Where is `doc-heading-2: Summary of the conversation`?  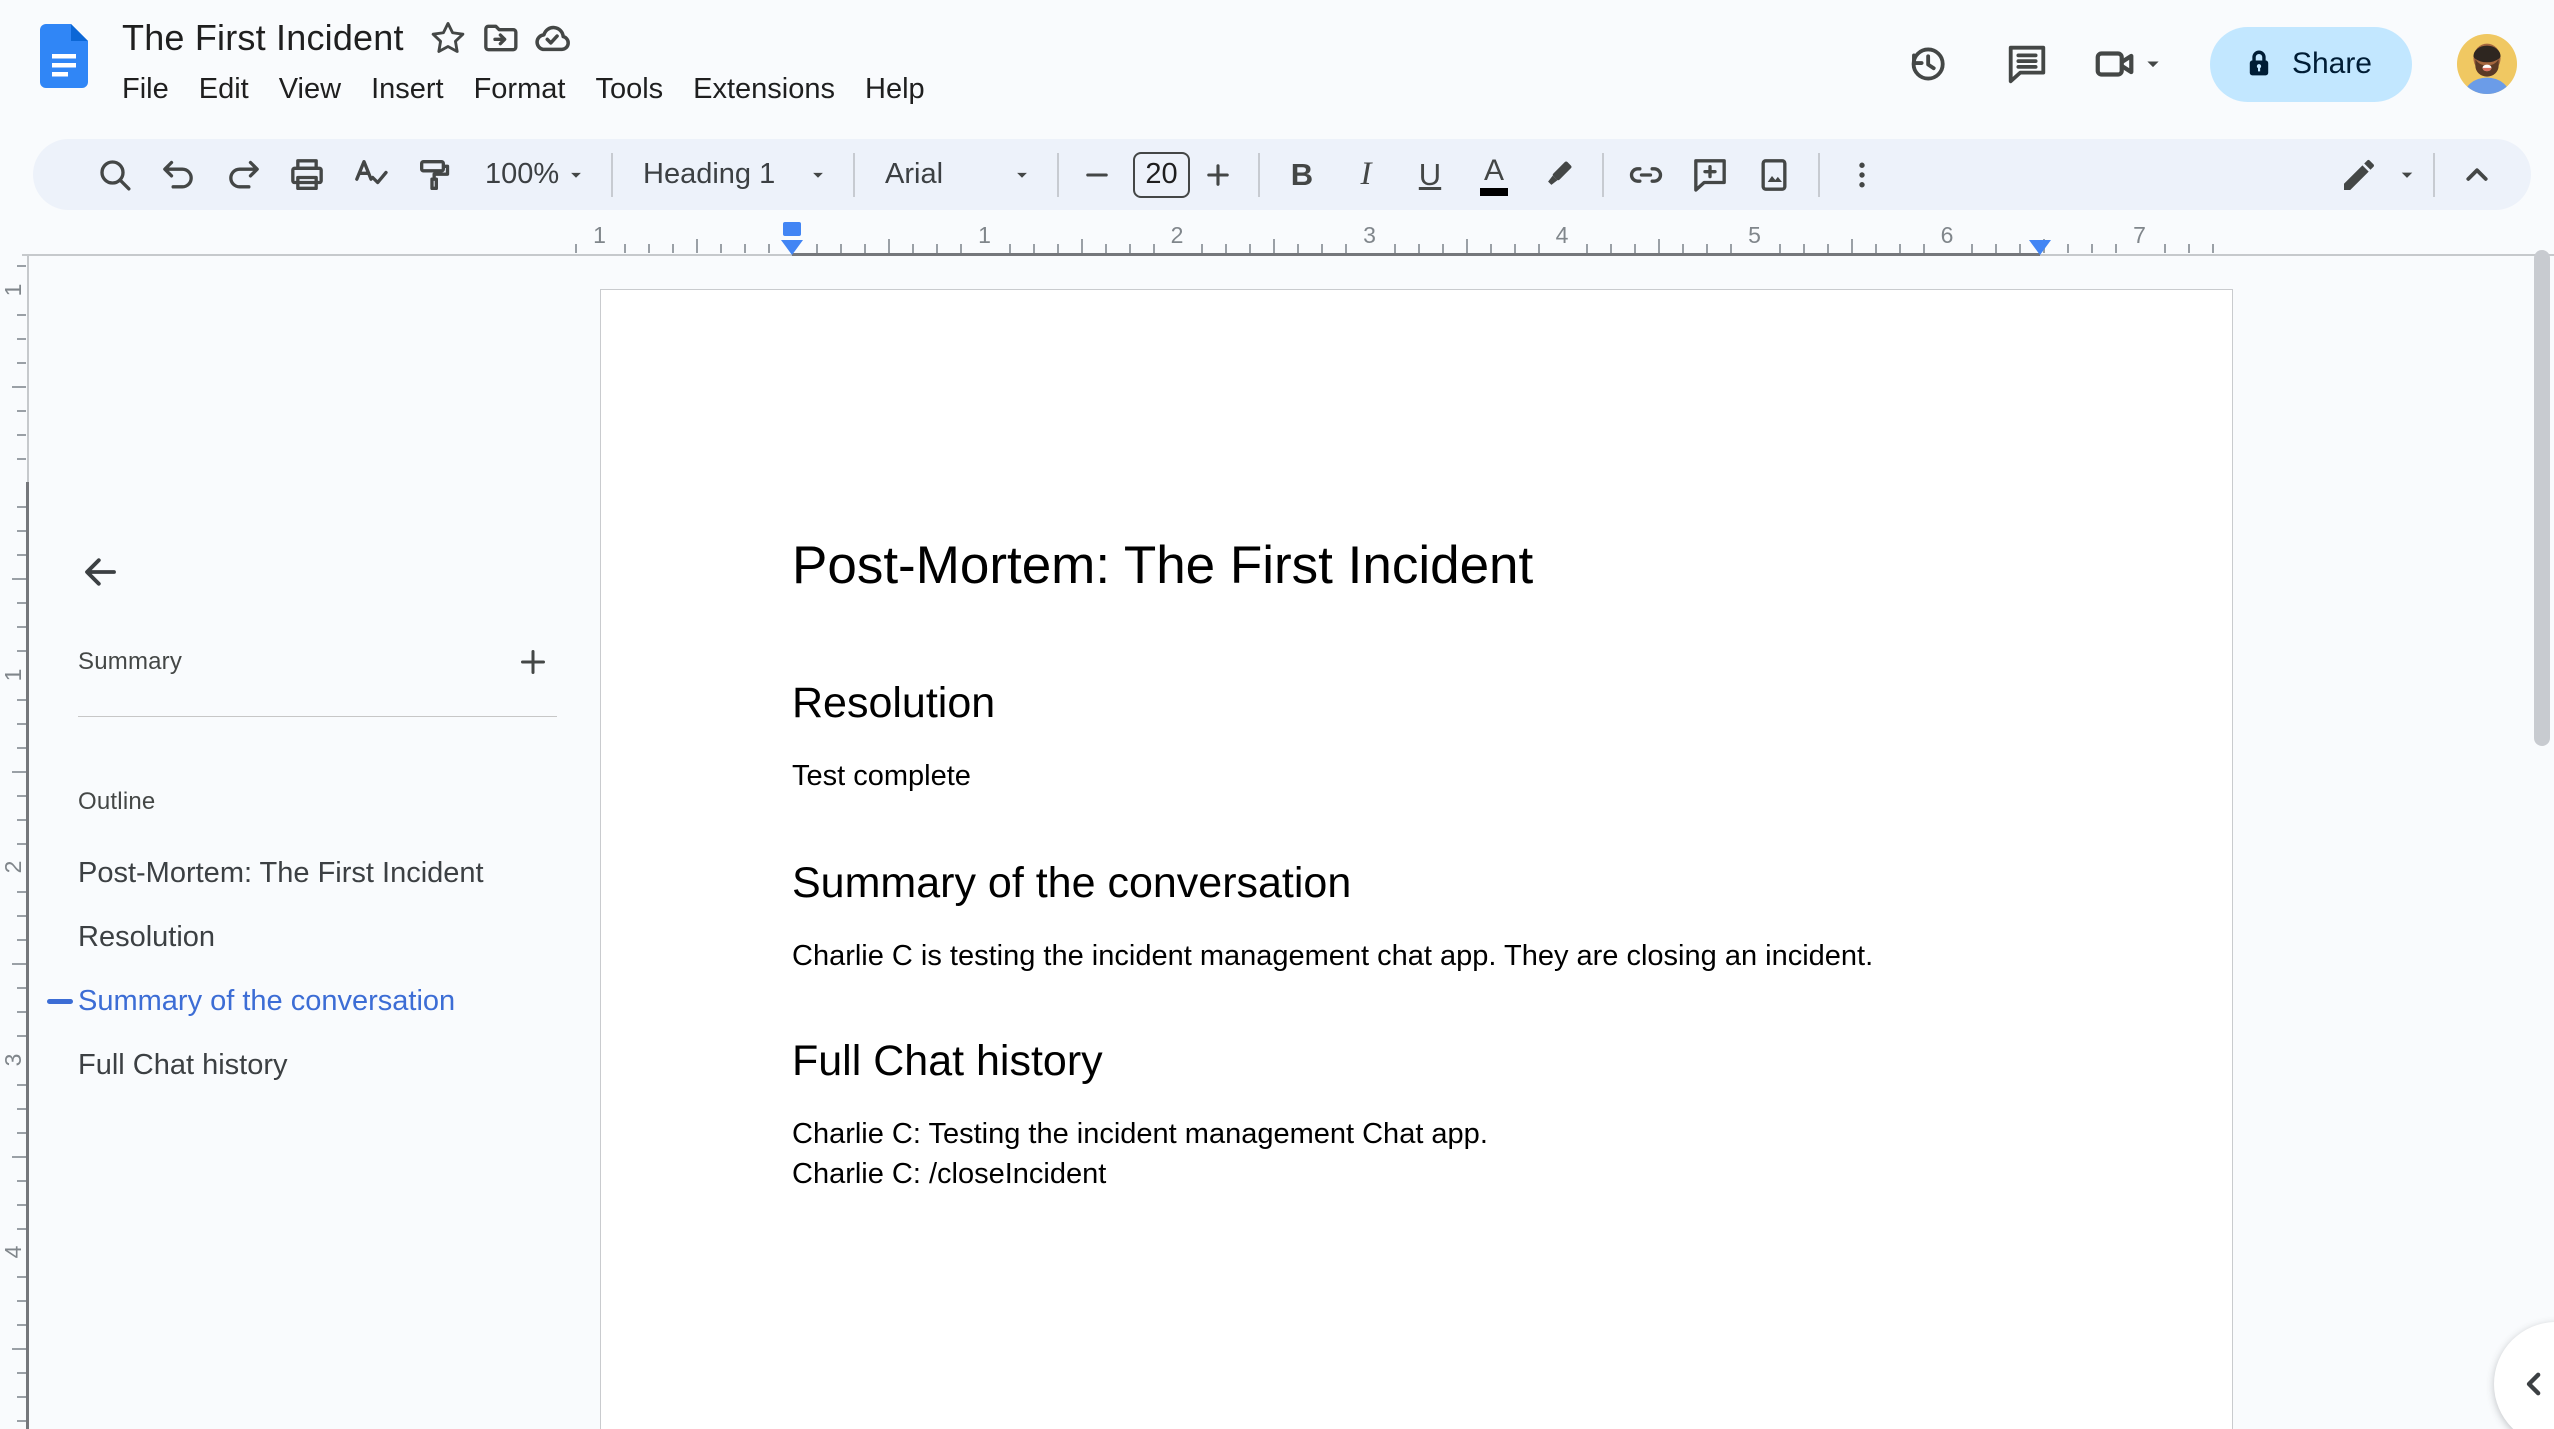 doc-heading-2: Summary of the conversation is located at coordinates (1422, 883).